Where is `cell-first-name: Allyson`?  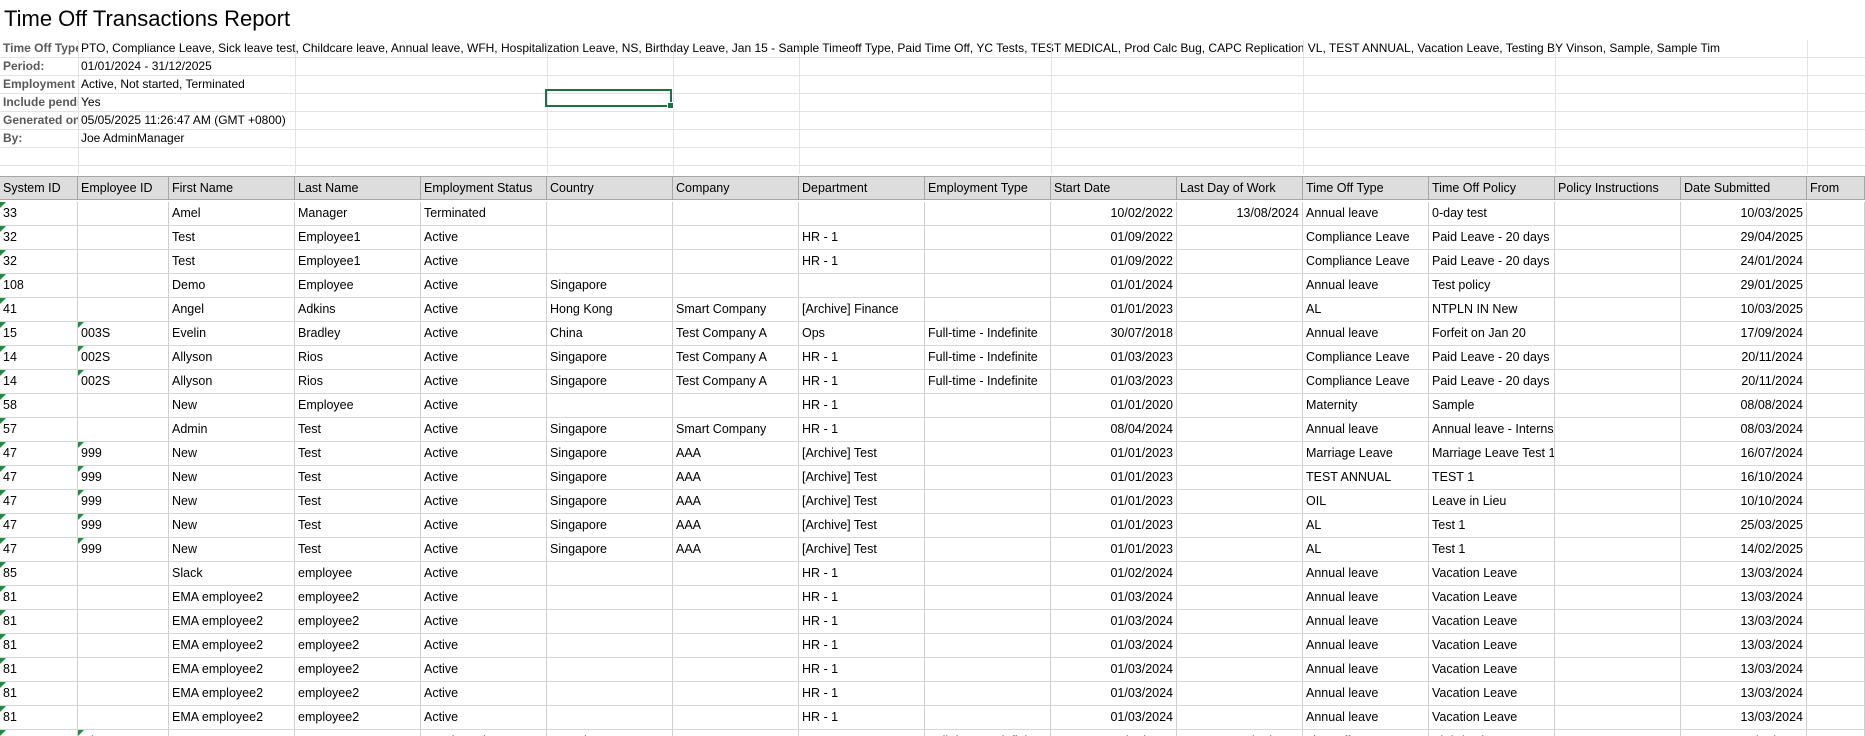
cell-first-name: Allyson is located at coordinates (232, 357).